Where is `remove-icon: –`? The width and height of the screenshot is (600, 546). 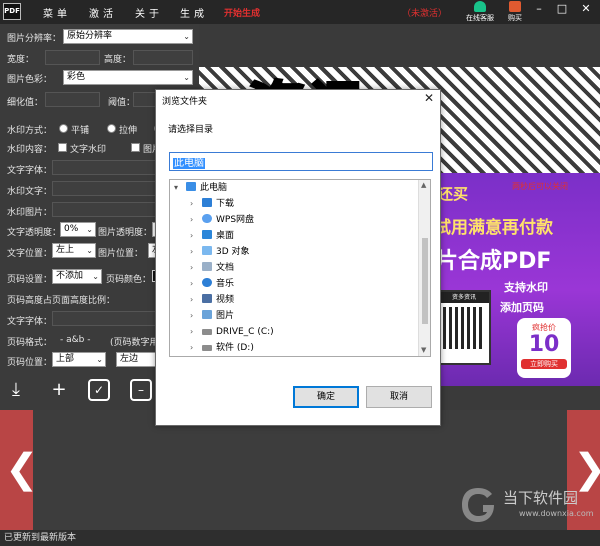
remove-icon: – is located at coordinates (141, 390).